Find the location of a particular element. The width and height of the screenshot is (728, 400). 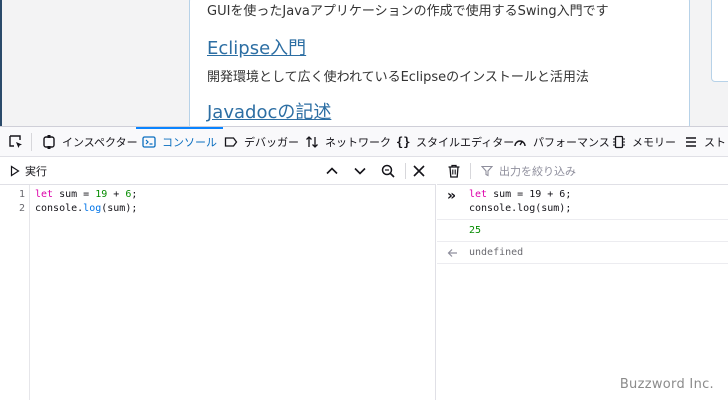

return-value: undefined is located at coordinates (496, 252).